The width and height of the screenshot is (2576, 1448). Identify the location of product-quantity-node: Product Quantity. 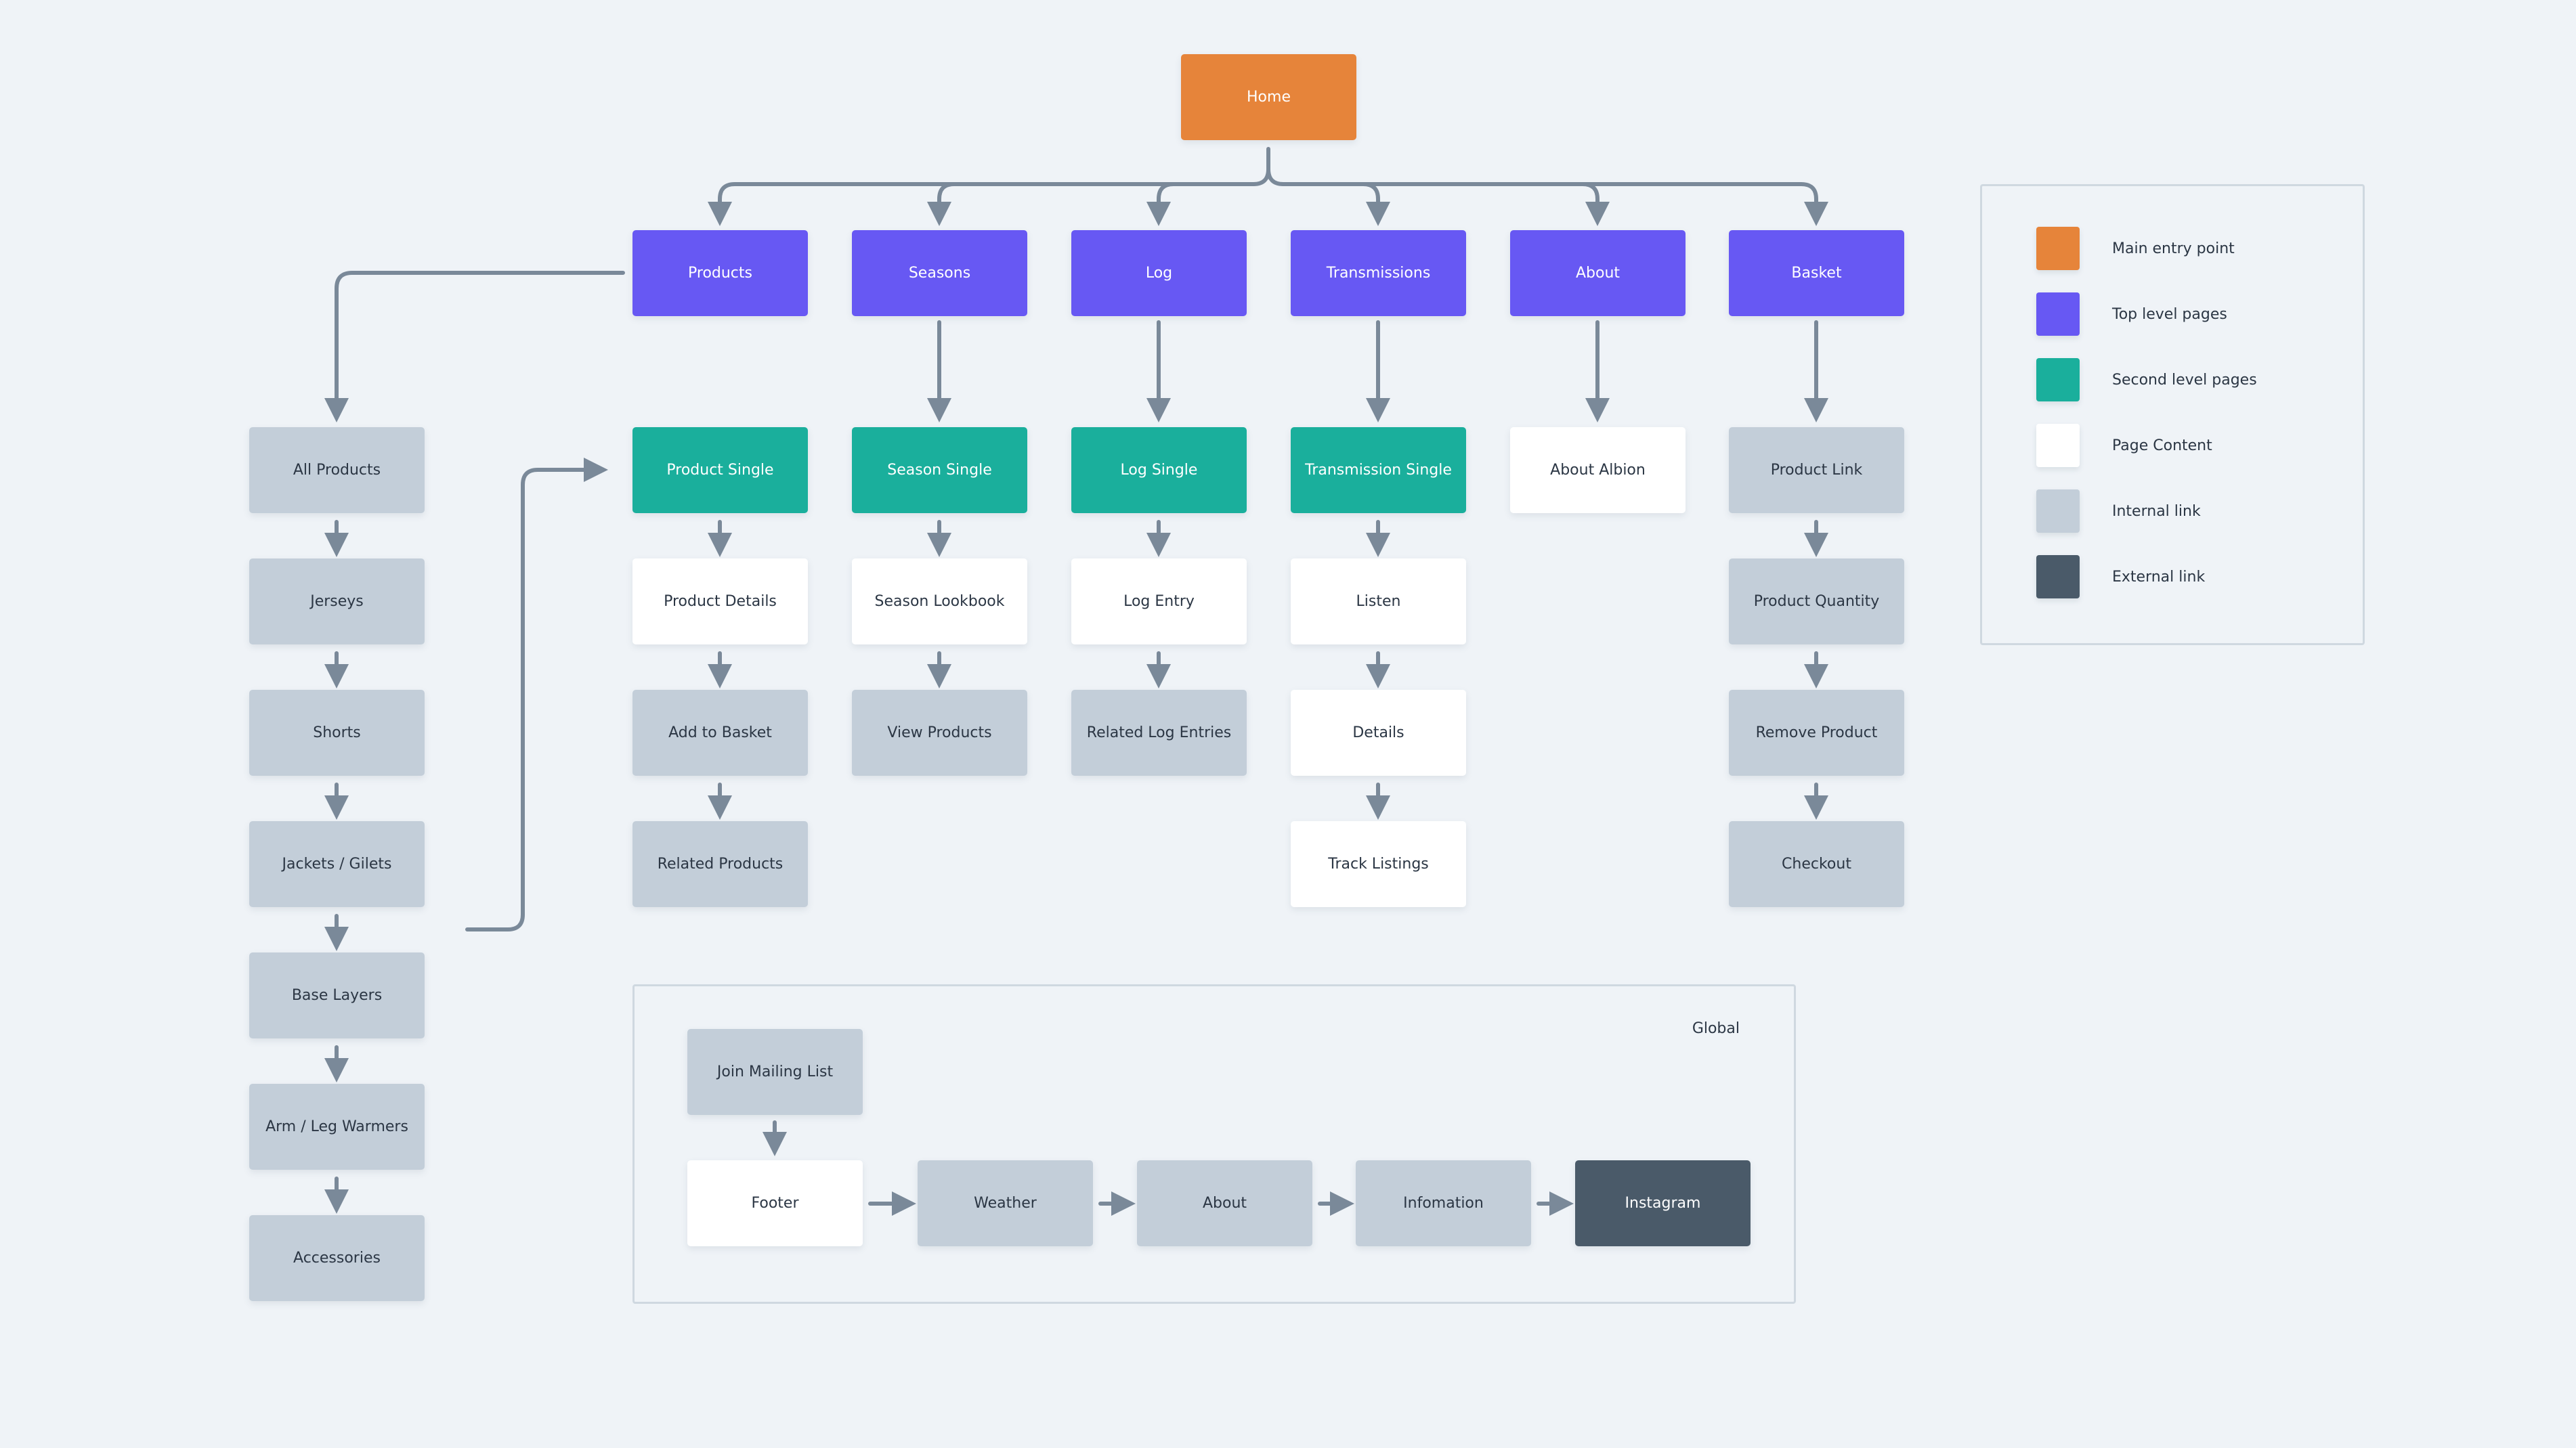
(1816, 601).